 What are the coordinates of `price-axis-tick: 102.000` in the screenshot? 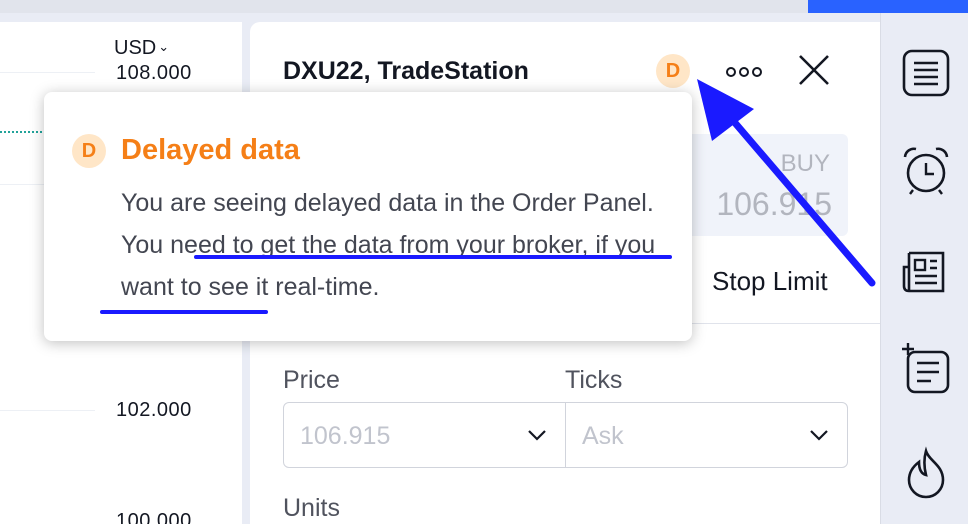 It's located at (154, 410).